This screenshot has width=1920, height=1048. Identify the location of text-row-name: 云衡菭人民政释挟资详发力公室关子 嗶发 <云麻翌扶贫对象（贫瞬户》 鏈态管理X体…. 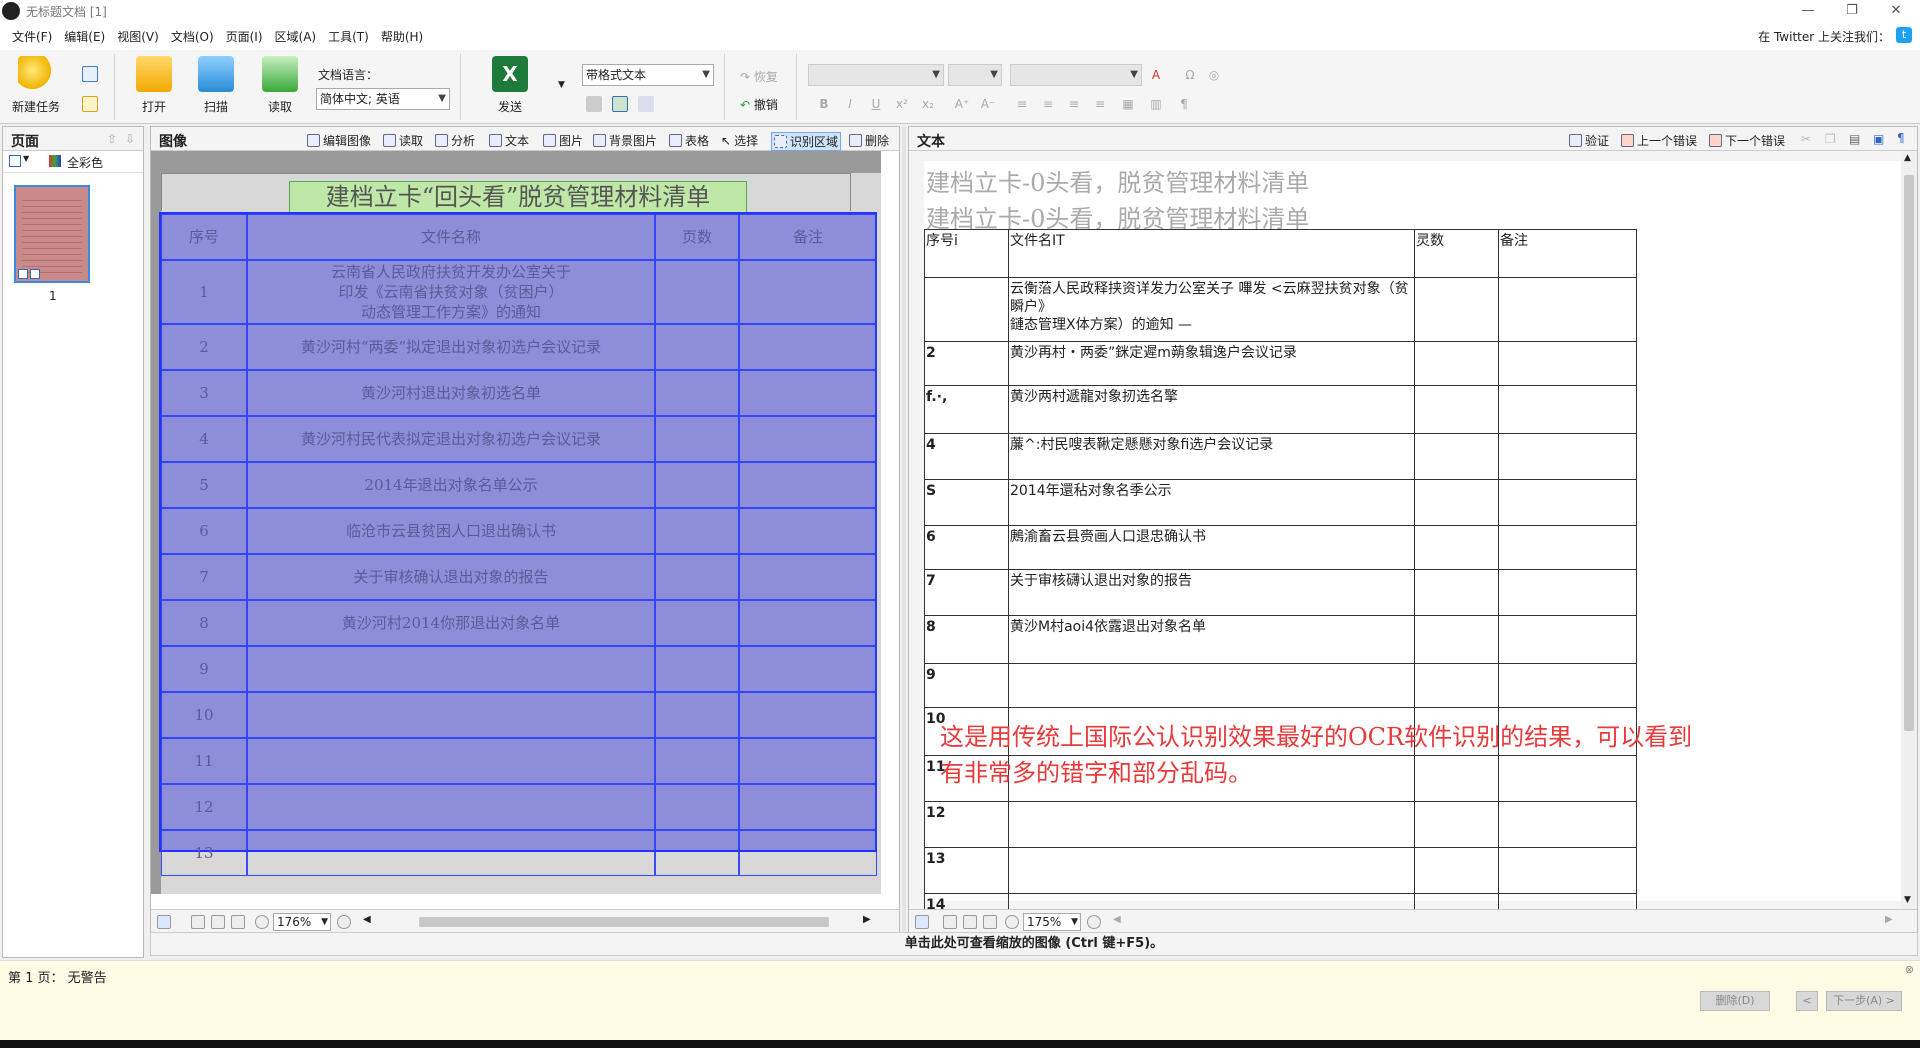
(1211, 309).